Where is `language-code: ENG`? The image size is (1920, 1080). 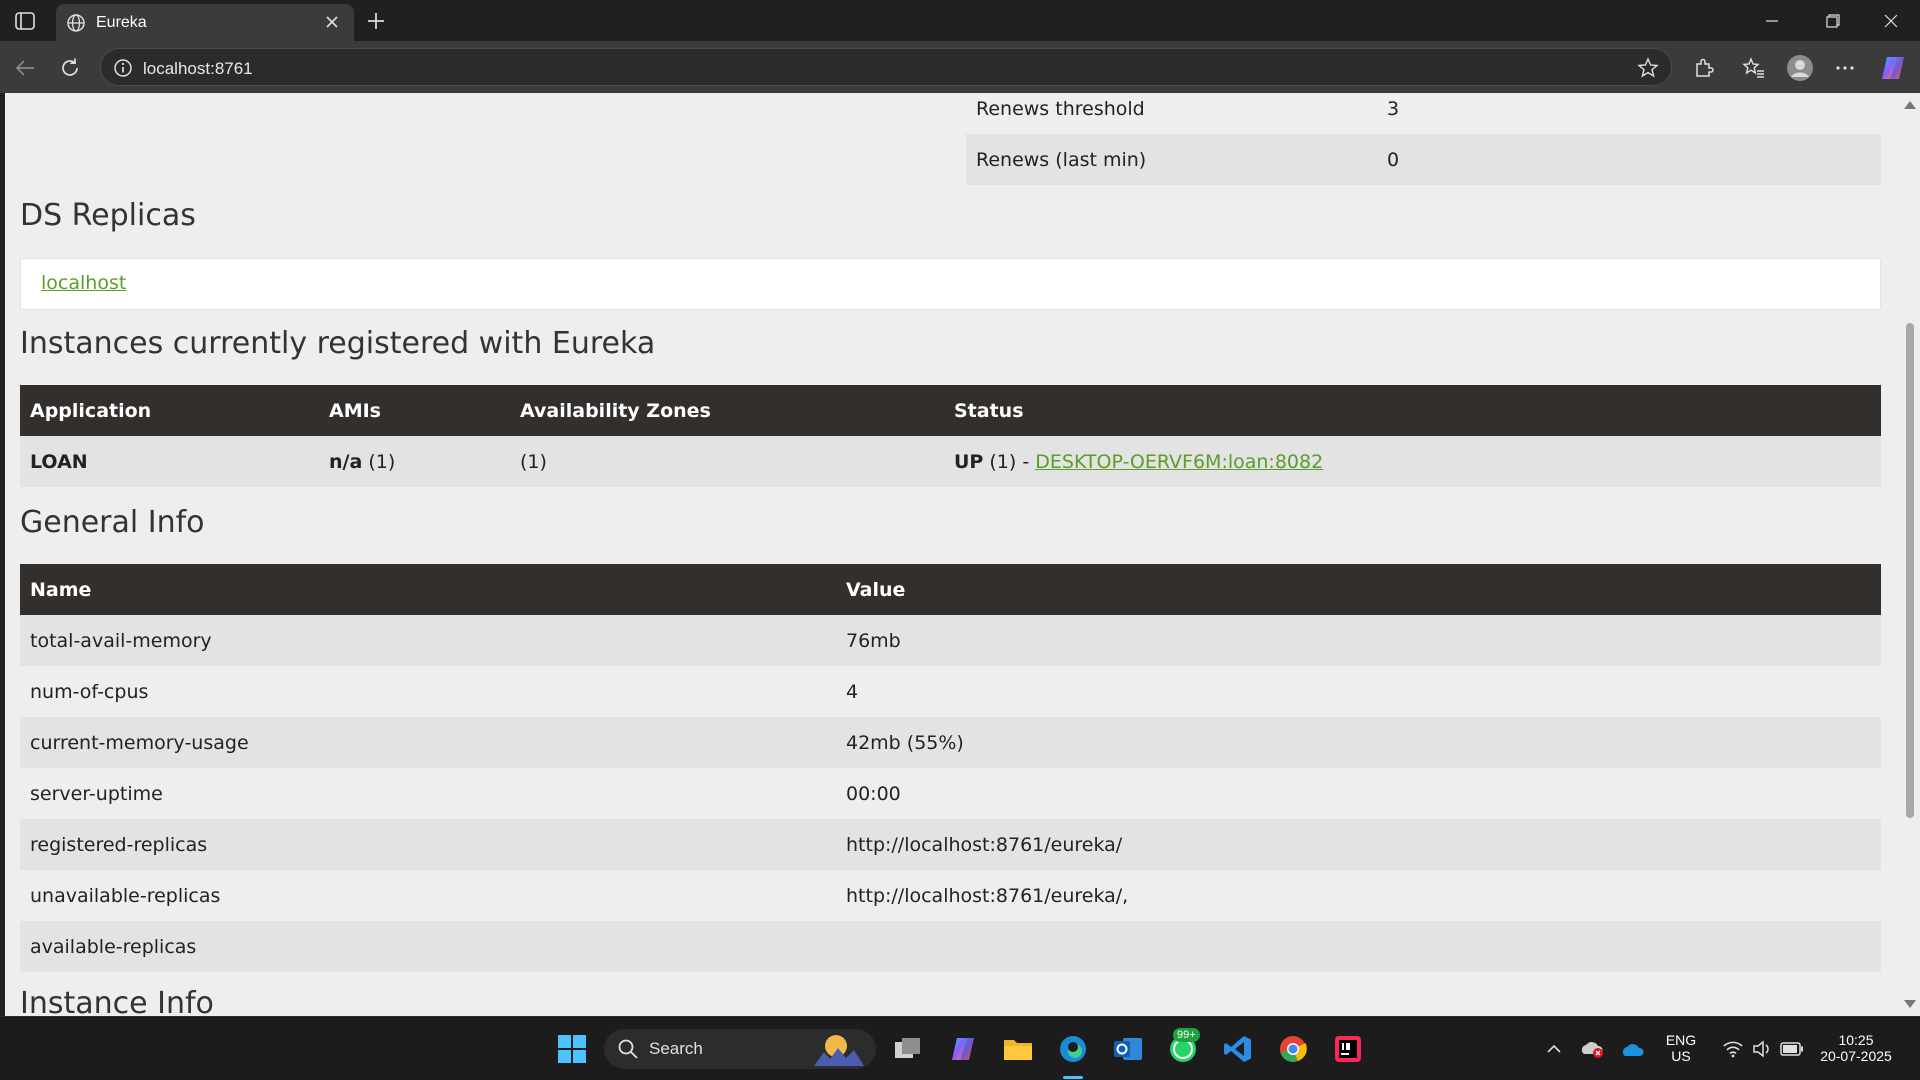
language-code: ENG is located at coordinates (1681, 1040).